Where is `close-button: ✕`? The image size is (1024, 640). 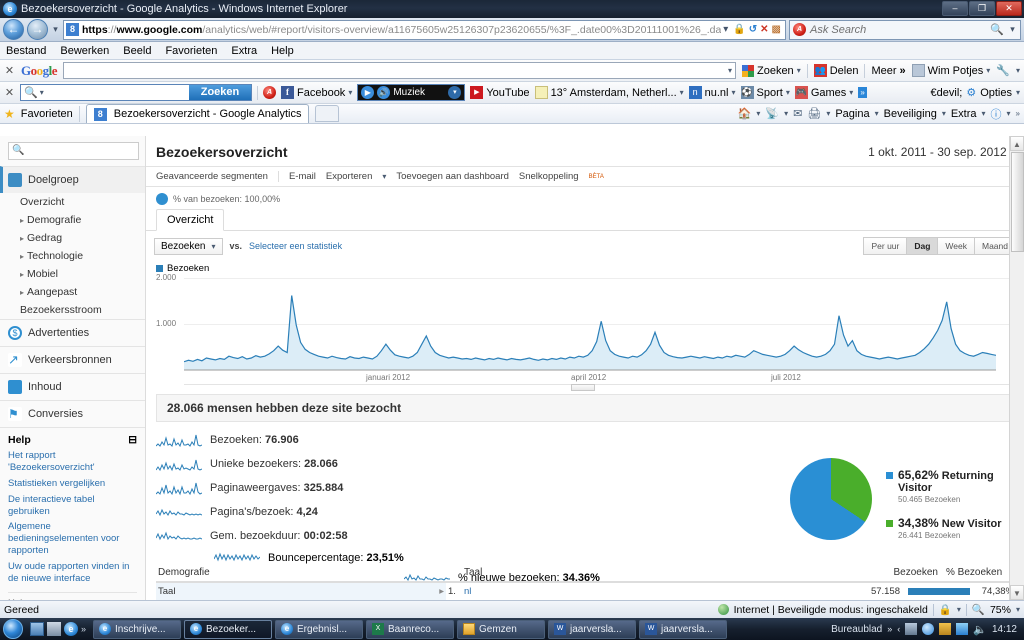 close-button: ✕ is located at coordinates (1009, 8).